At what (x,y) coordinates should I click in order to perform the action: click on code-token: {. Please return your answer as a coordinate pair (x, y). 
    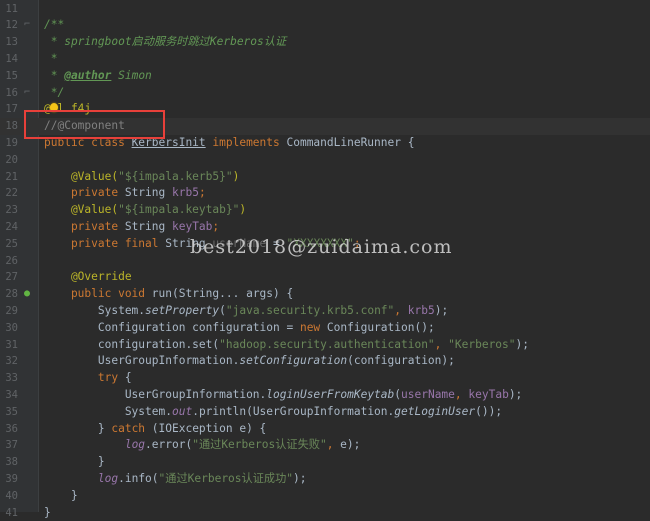
    Looking at the image, I should click on (128, 377).